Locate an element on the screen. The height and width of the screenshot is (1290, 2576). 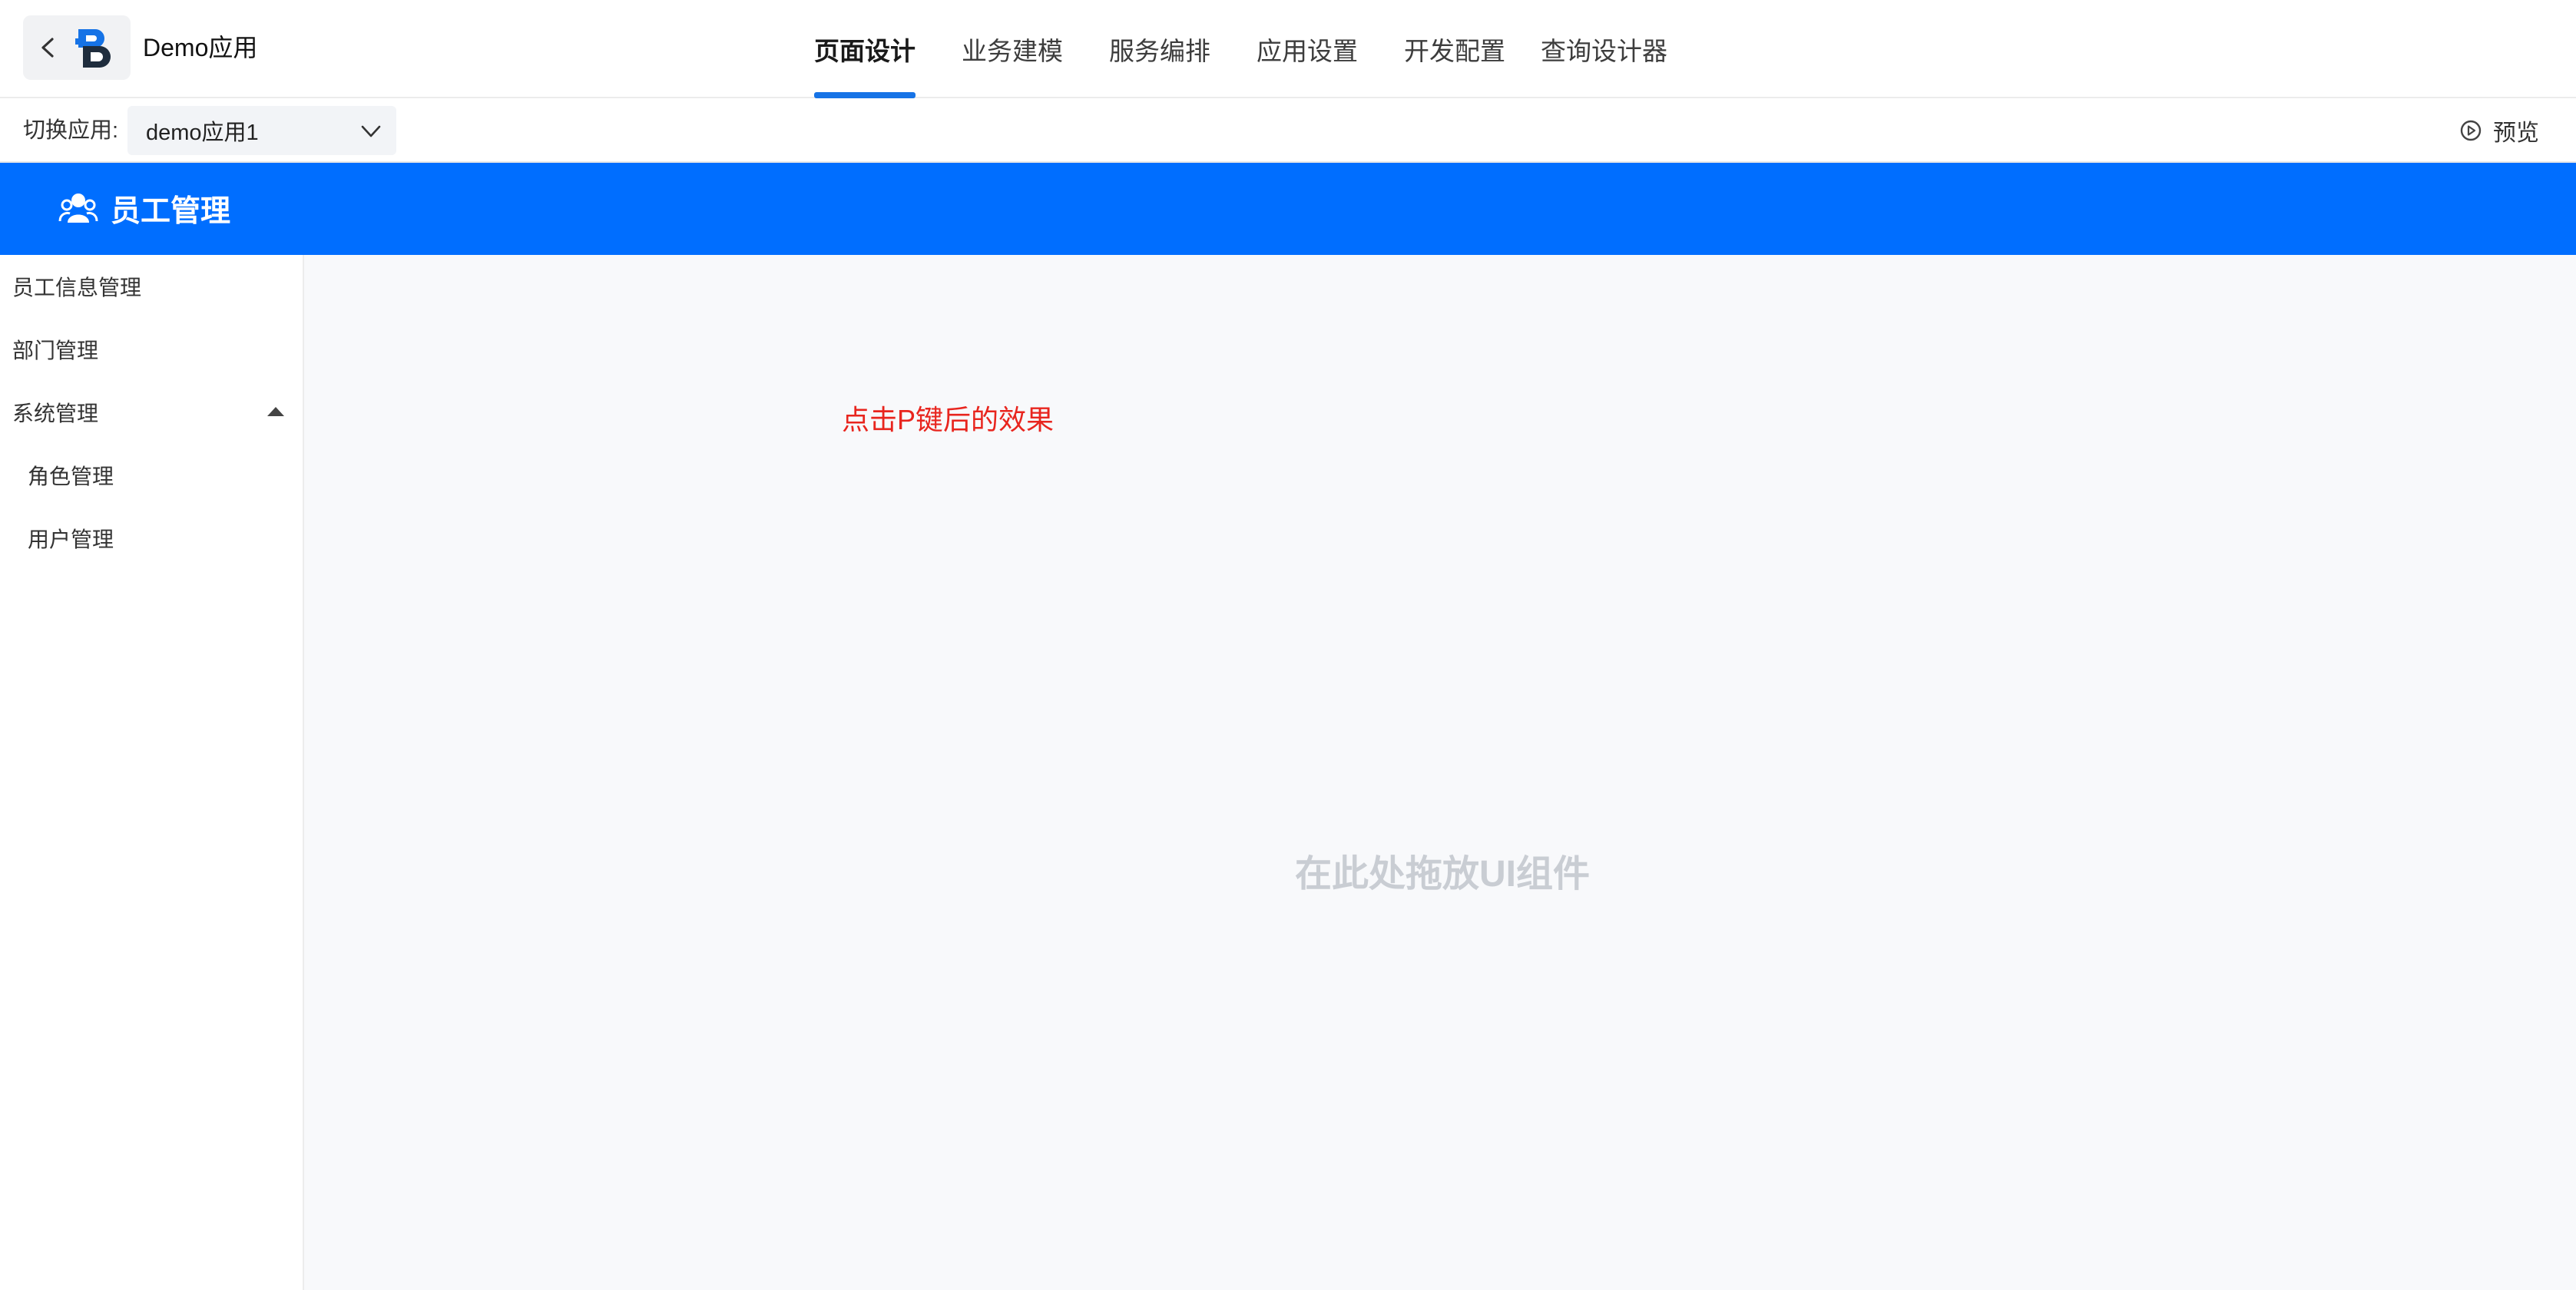
chevron-down-icon is located at coordinates (371, 131).